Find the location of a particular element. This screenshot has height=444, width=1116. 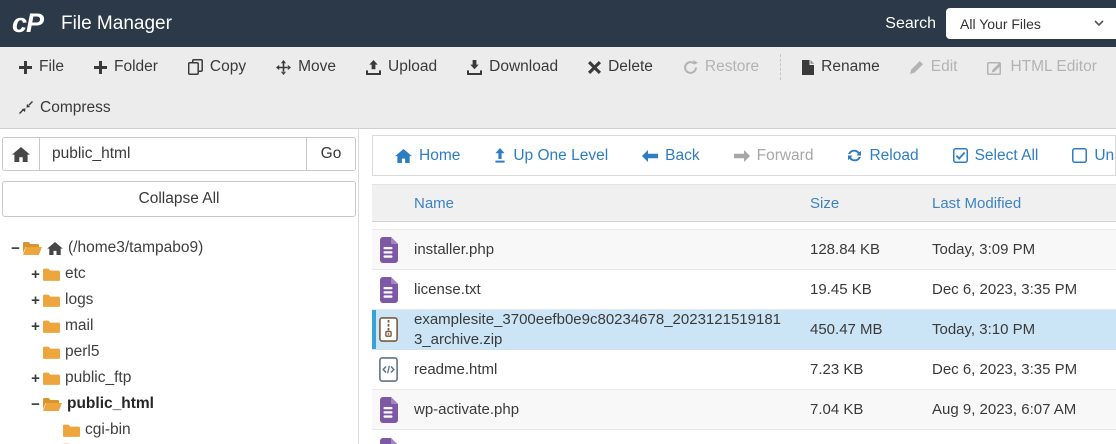

nav-reload-link: Reload is located at coordinates (883, 155).